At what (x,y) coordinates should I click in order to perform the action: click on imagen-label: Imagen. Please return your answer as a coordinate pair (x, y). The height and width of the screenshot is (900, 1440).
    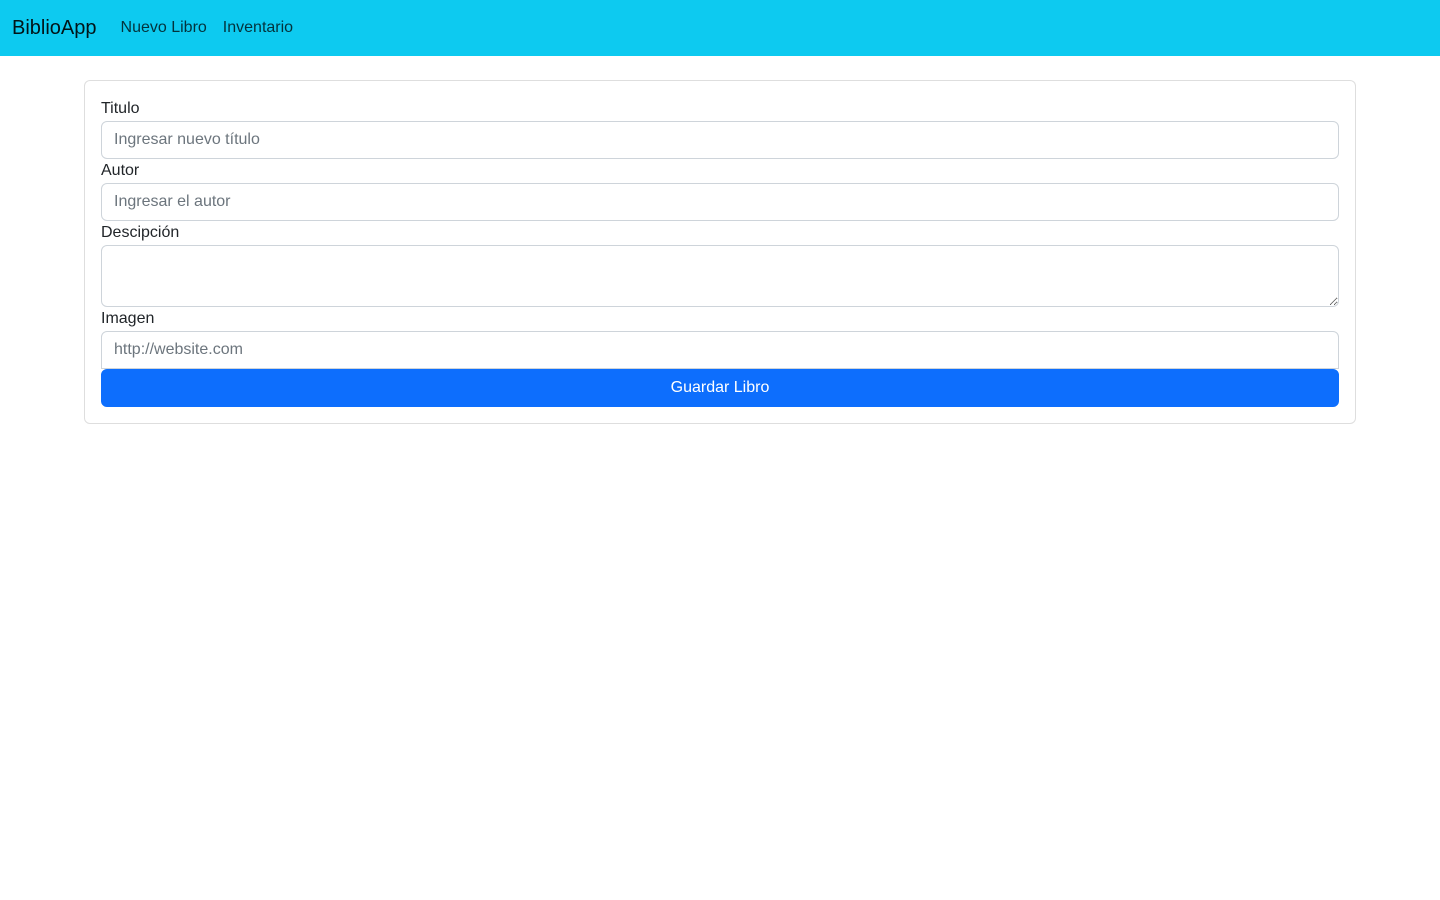
    Looking at the image, I should click on (128, 318).